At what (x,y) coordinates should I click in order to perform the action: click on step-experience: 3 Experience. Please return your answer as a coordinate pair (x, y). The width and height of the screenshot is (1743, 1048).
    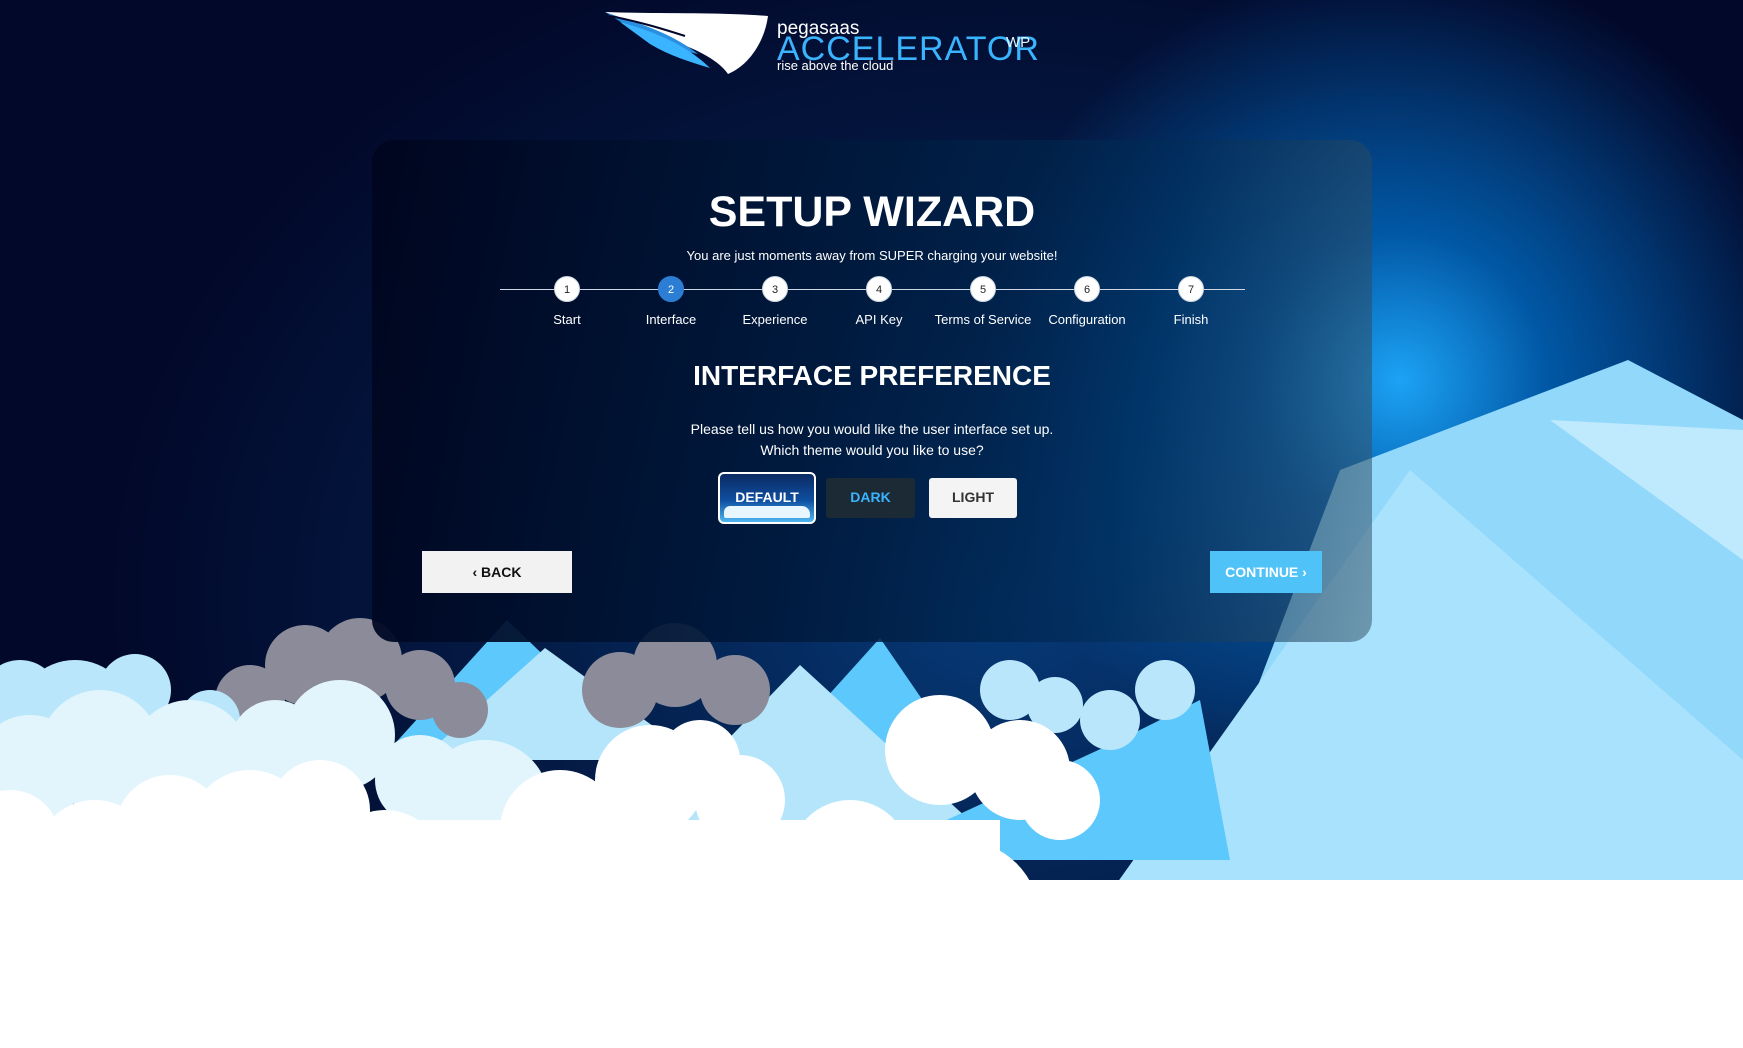
    Looking at the image, I should click on (775, 301).